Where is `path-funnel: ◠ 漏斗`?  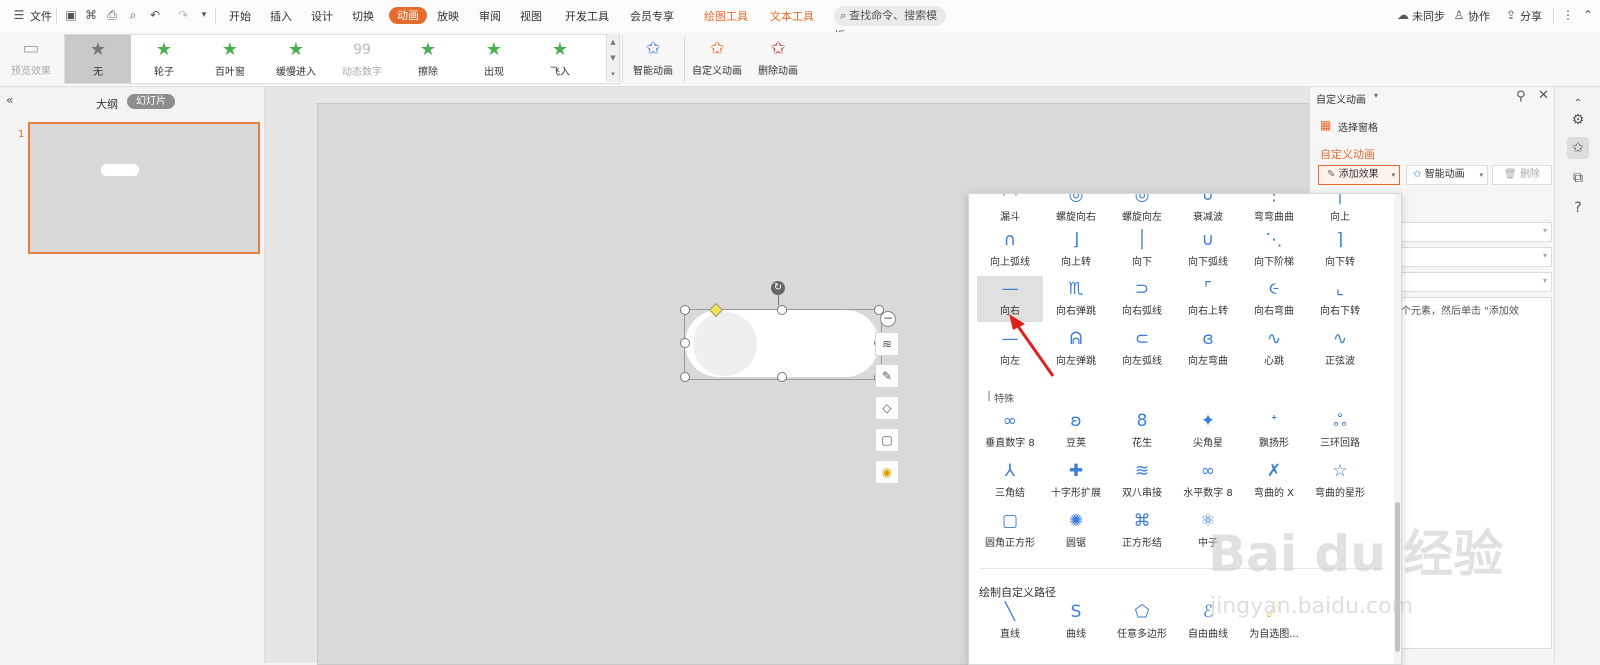 path-funnel: ◠ 漏斗 is located at coordinates (1010, 211).